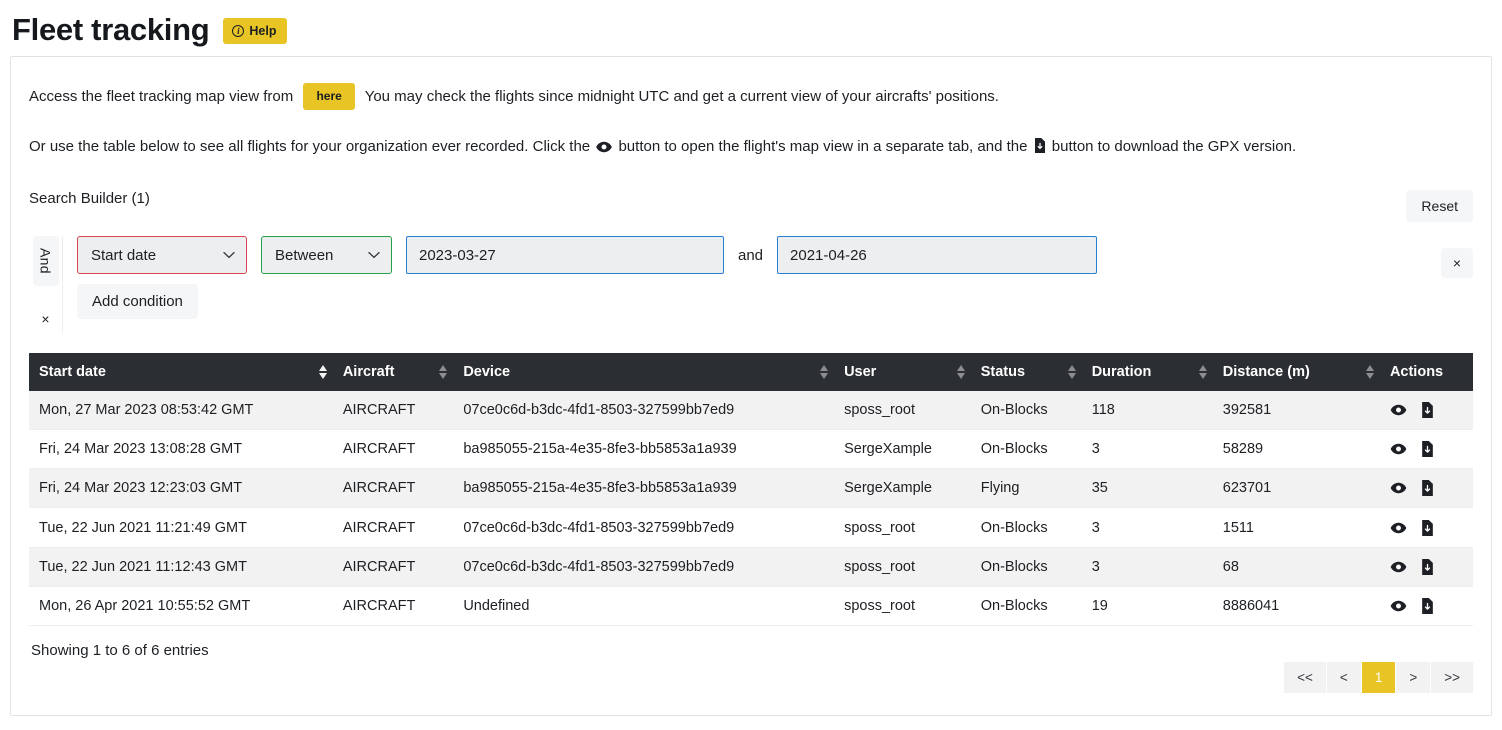 Image resolution: width=1502 pixels, height=730 pixels. What do you see at coordinates (329, 97) in the screenshot?
I see `here-link: here` at bounding box center [329, 97].